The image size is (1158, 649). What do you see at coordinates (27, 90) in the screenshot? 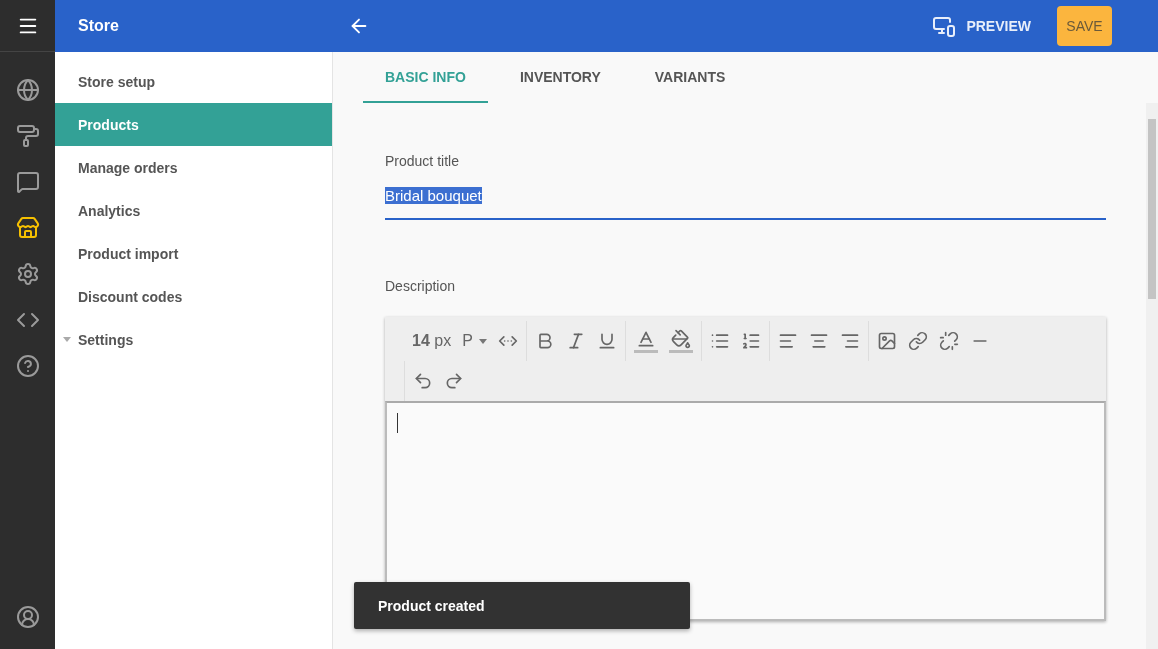
I see `globe-icon` at bounding box center [27, 90].